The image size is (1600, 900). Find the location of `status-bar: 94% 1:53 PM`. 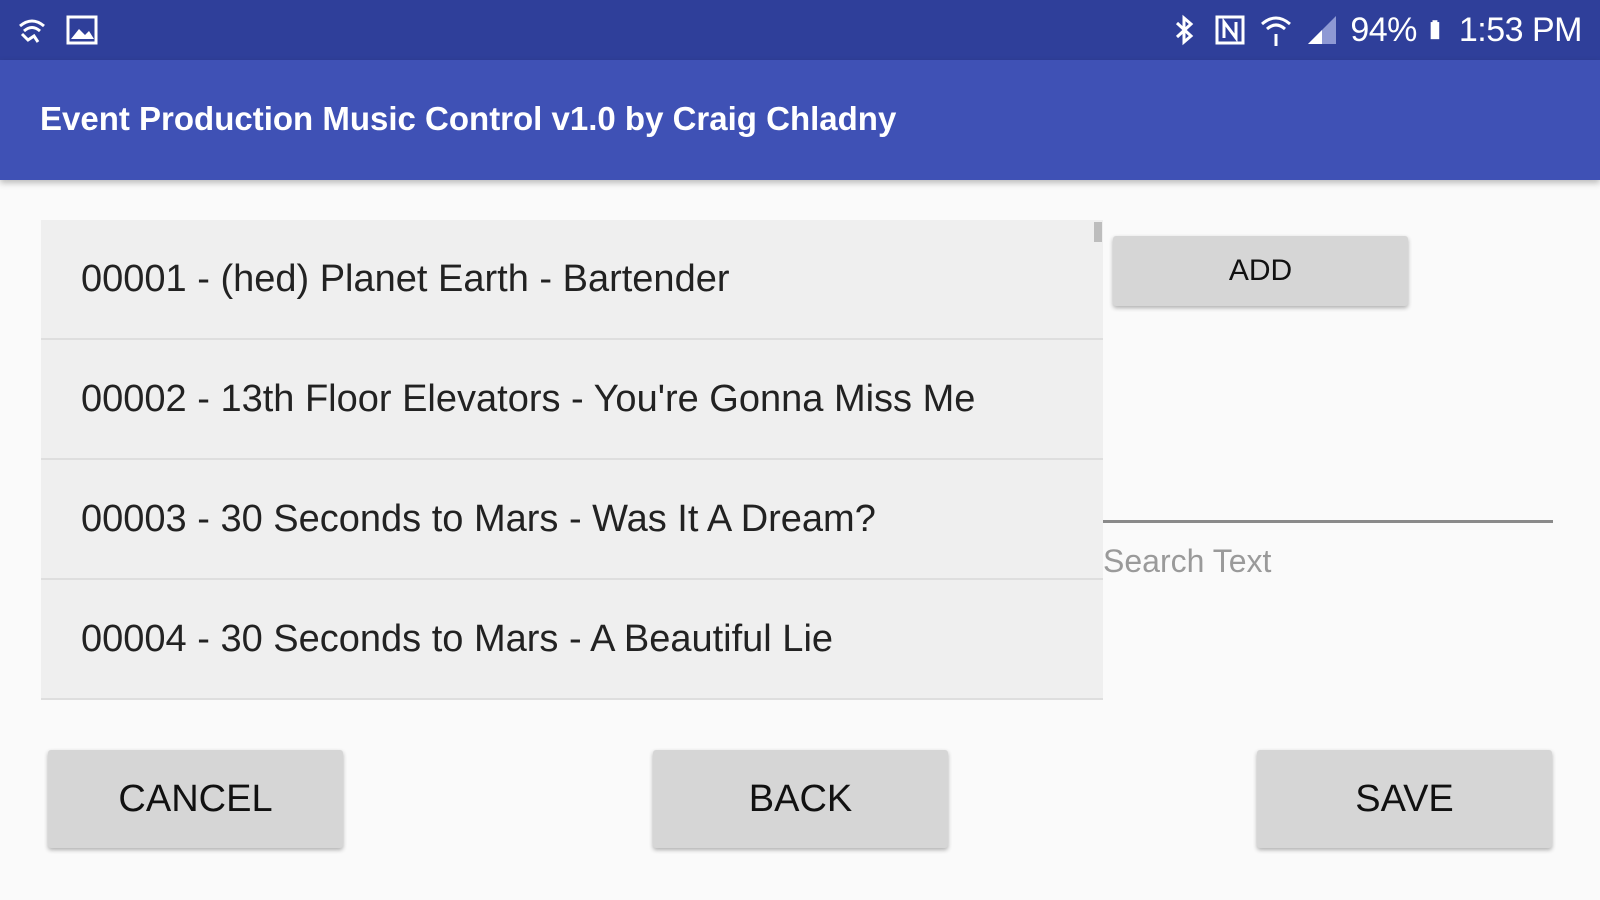

status-bar: 94% 1:53 PM is located at coordinates (800, 30).